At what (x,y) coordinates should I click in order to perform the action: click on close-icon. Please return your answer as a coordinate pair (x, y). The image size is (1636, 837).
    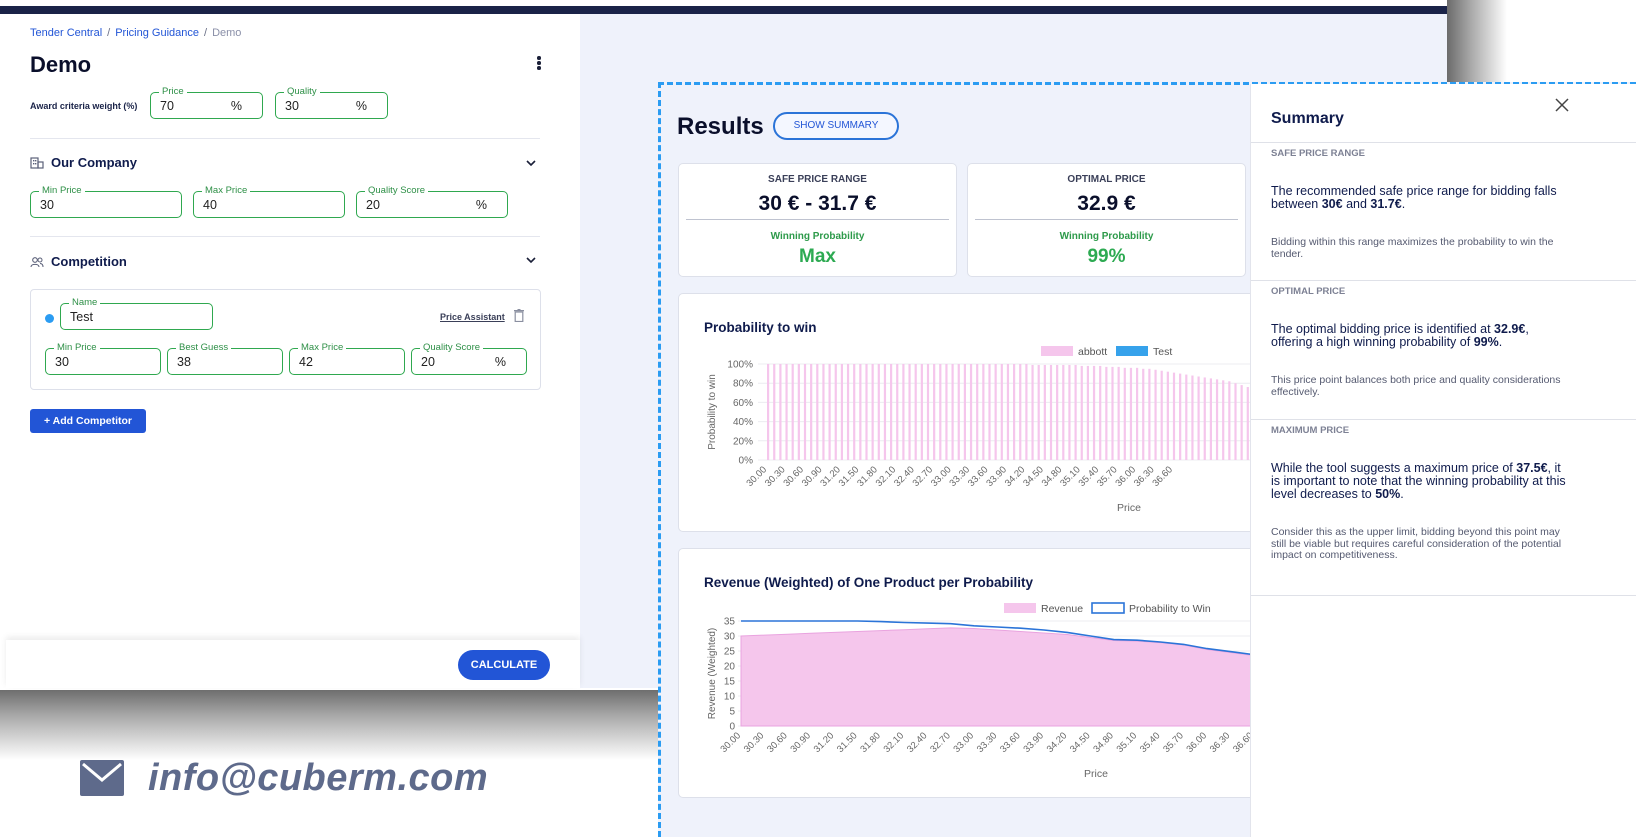
    Looking at the image, I should click on (1562, 105).